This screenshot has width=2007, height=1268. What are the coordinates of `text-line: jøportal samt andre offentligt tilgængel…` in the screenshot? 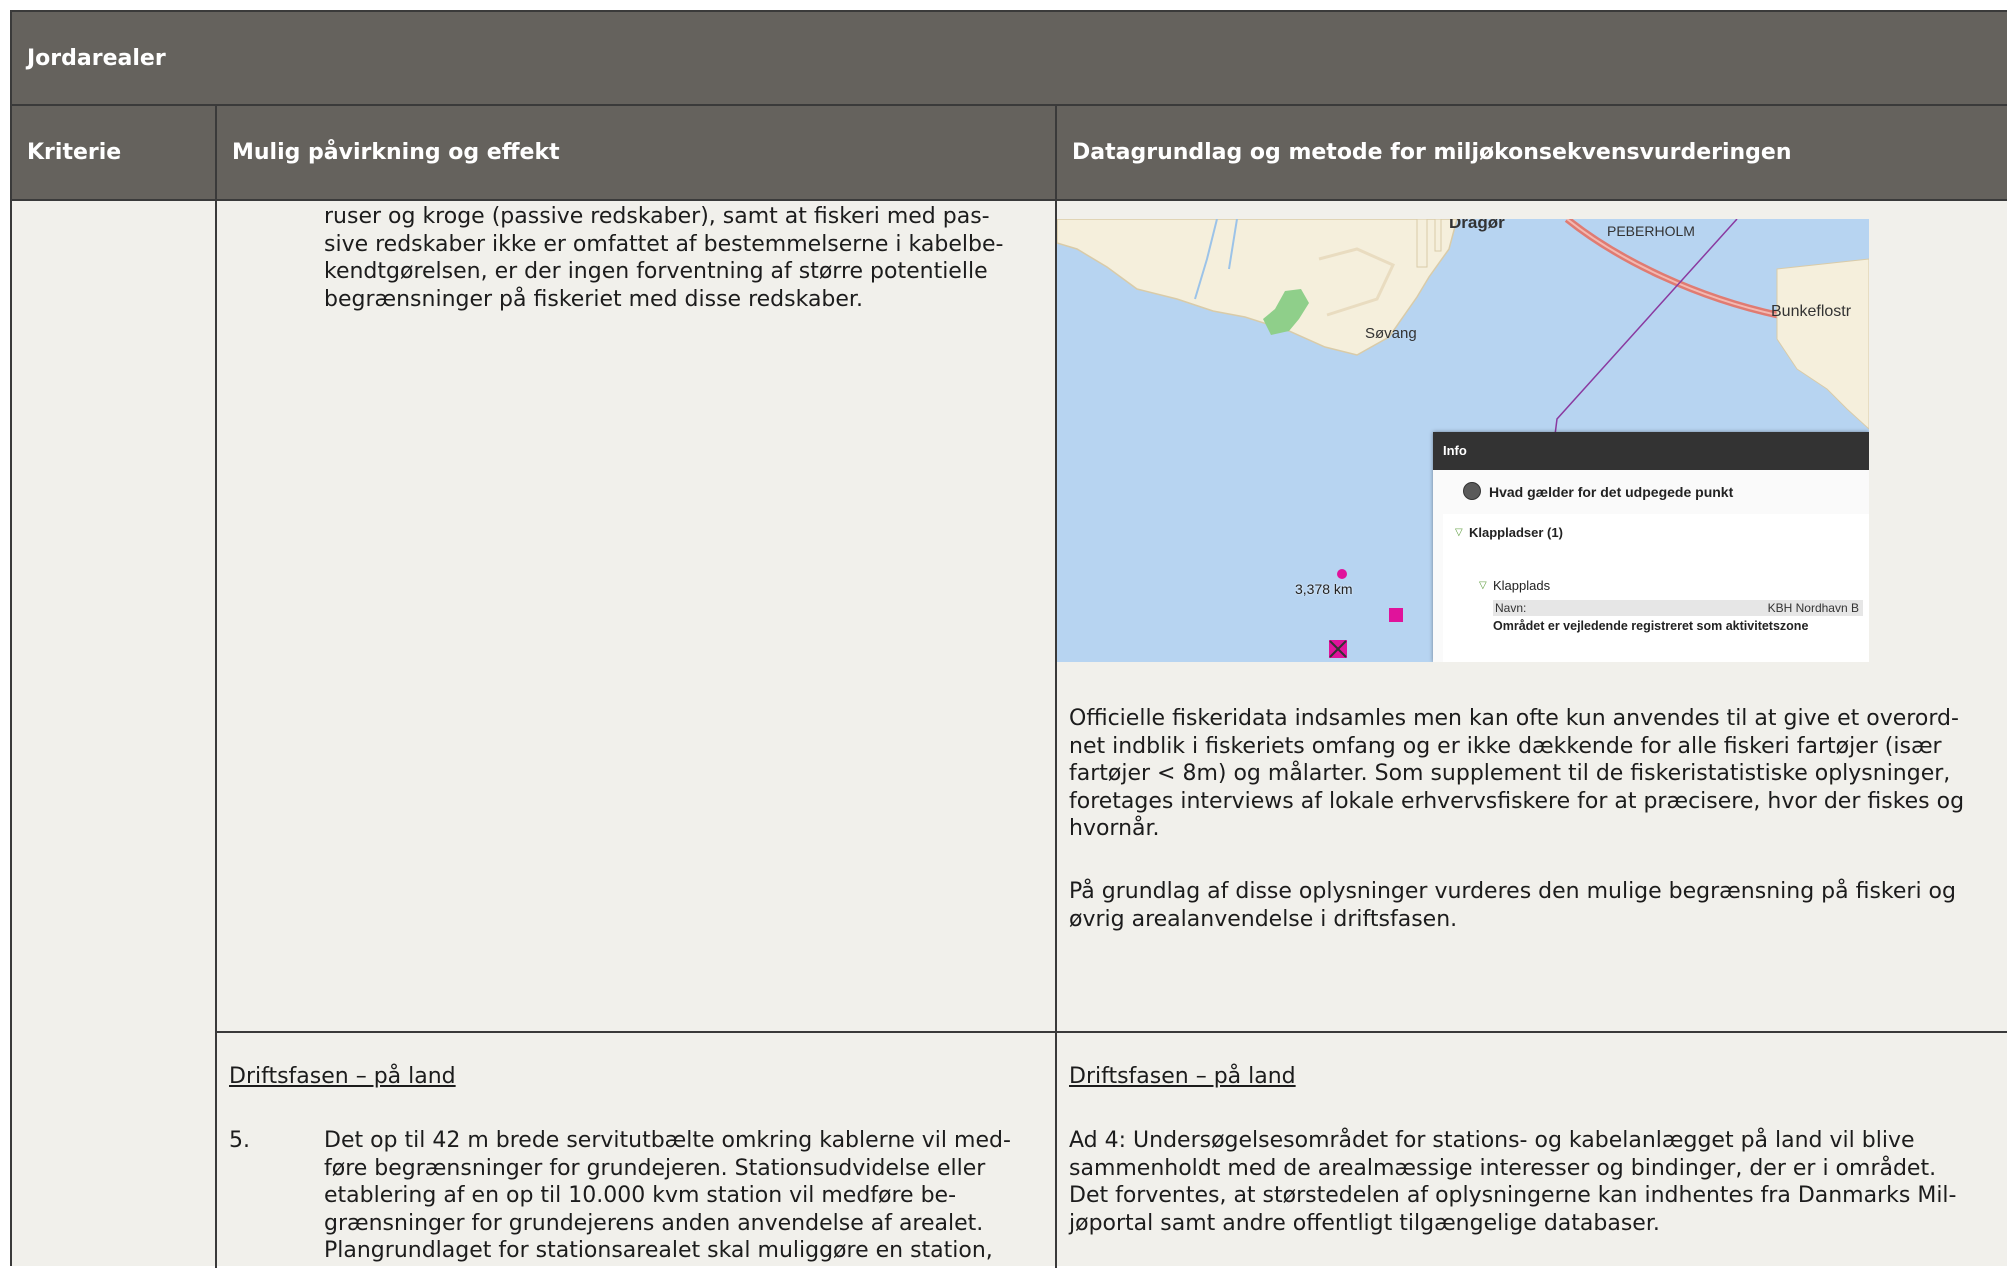 It's located at (1364, 1223).